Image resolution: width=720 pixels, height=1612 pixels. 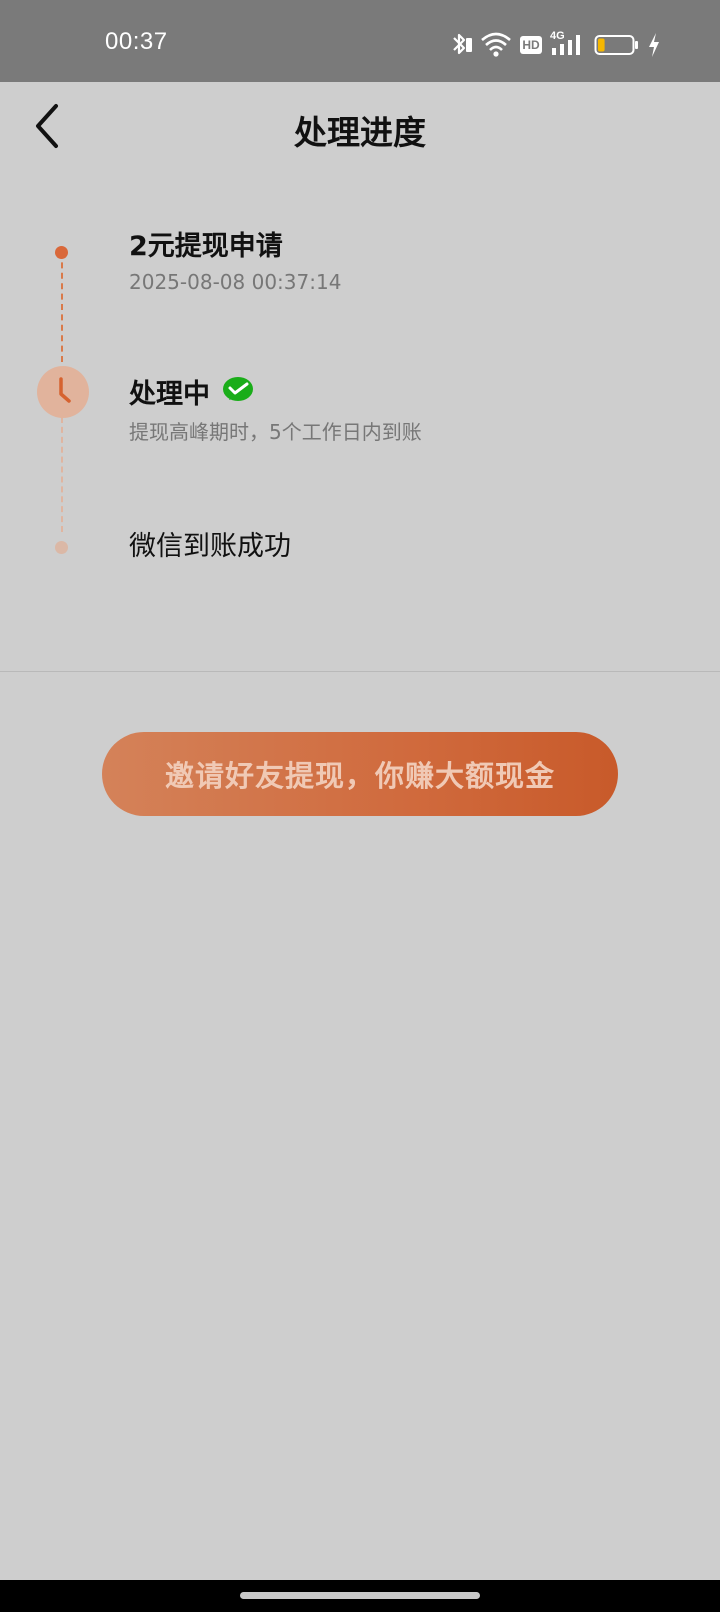 I want to click on wechat-pay-icon, so click(x=238, y=389).